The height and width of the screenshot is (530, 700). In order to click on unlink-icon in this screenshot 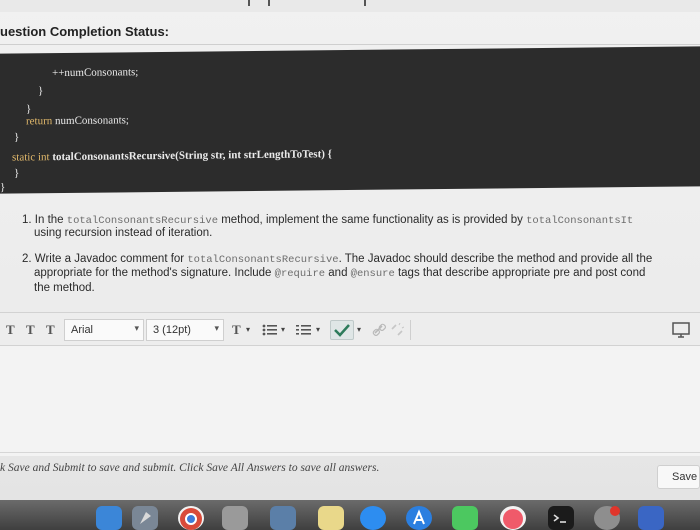, I will do `click(397, 330)`.